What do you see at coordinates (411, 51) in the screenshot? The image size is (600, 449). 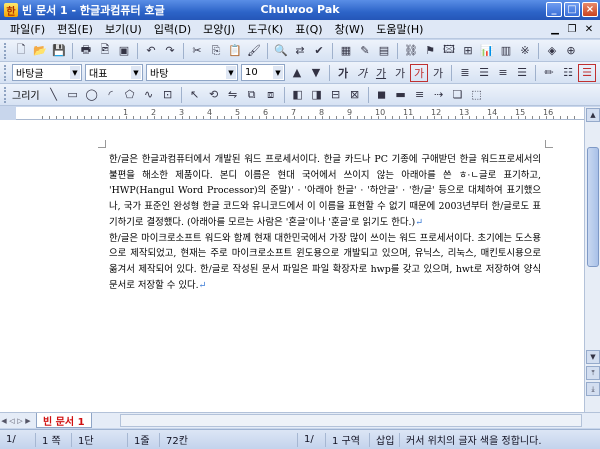 I see `link-icon: ⛓` at bounding box center [411, 51].